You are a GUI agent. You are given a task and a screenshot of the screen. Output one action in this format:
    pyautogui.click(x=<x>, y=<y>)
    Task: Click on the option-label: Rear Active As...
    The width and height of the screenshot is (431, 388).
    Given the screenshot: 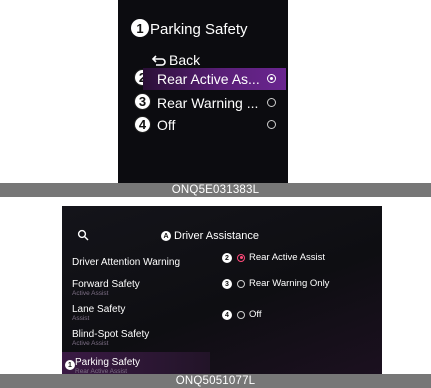 What is the action you would take?
    pyautogui.click(x=208, y=79)
    